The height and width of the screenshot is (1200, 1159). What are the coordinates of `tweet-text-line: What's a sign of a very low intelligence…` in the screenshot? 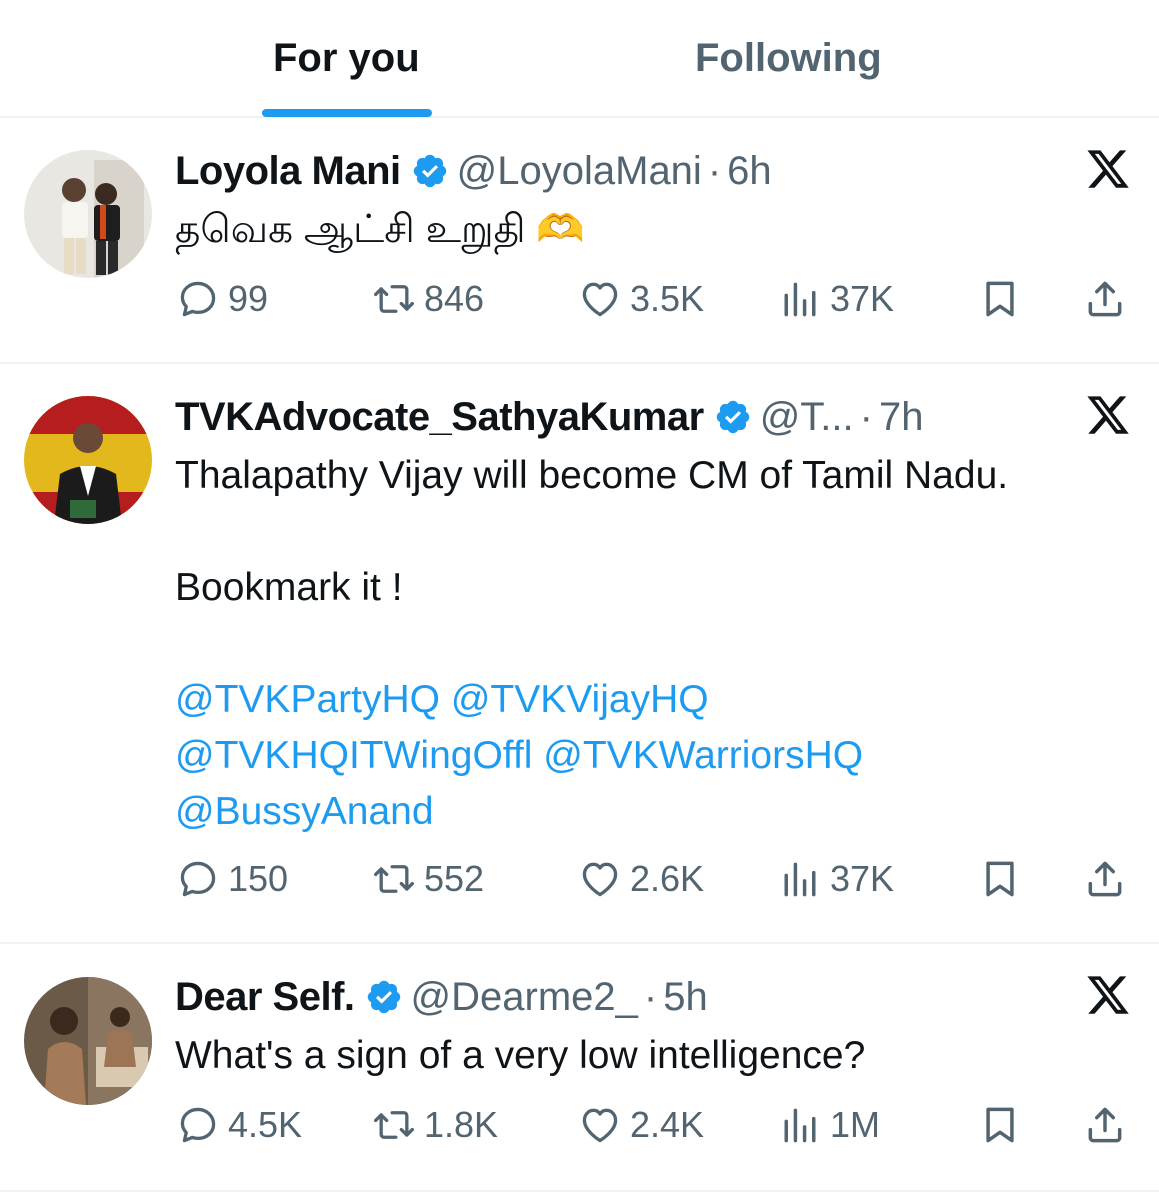 It's located at (520, 1055).